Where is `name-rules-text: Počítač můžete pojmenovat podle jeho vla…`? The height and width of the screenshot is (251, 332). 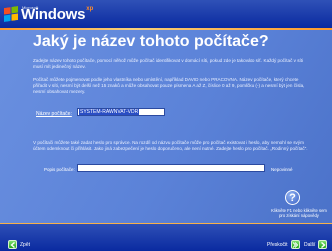 name-rules-text: Počítač můžete pojmenovat podle jeho vla… is located at coordinates (169, 85).